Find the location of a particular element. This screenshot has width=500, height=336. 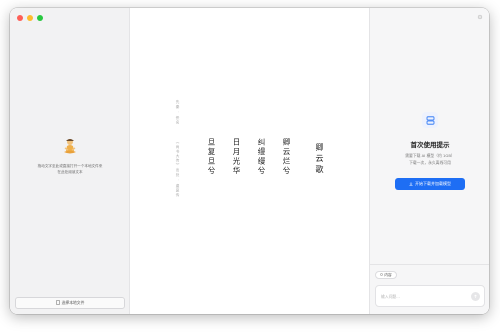

content-context-chip: 内容 is located at coordinates (386, 275).